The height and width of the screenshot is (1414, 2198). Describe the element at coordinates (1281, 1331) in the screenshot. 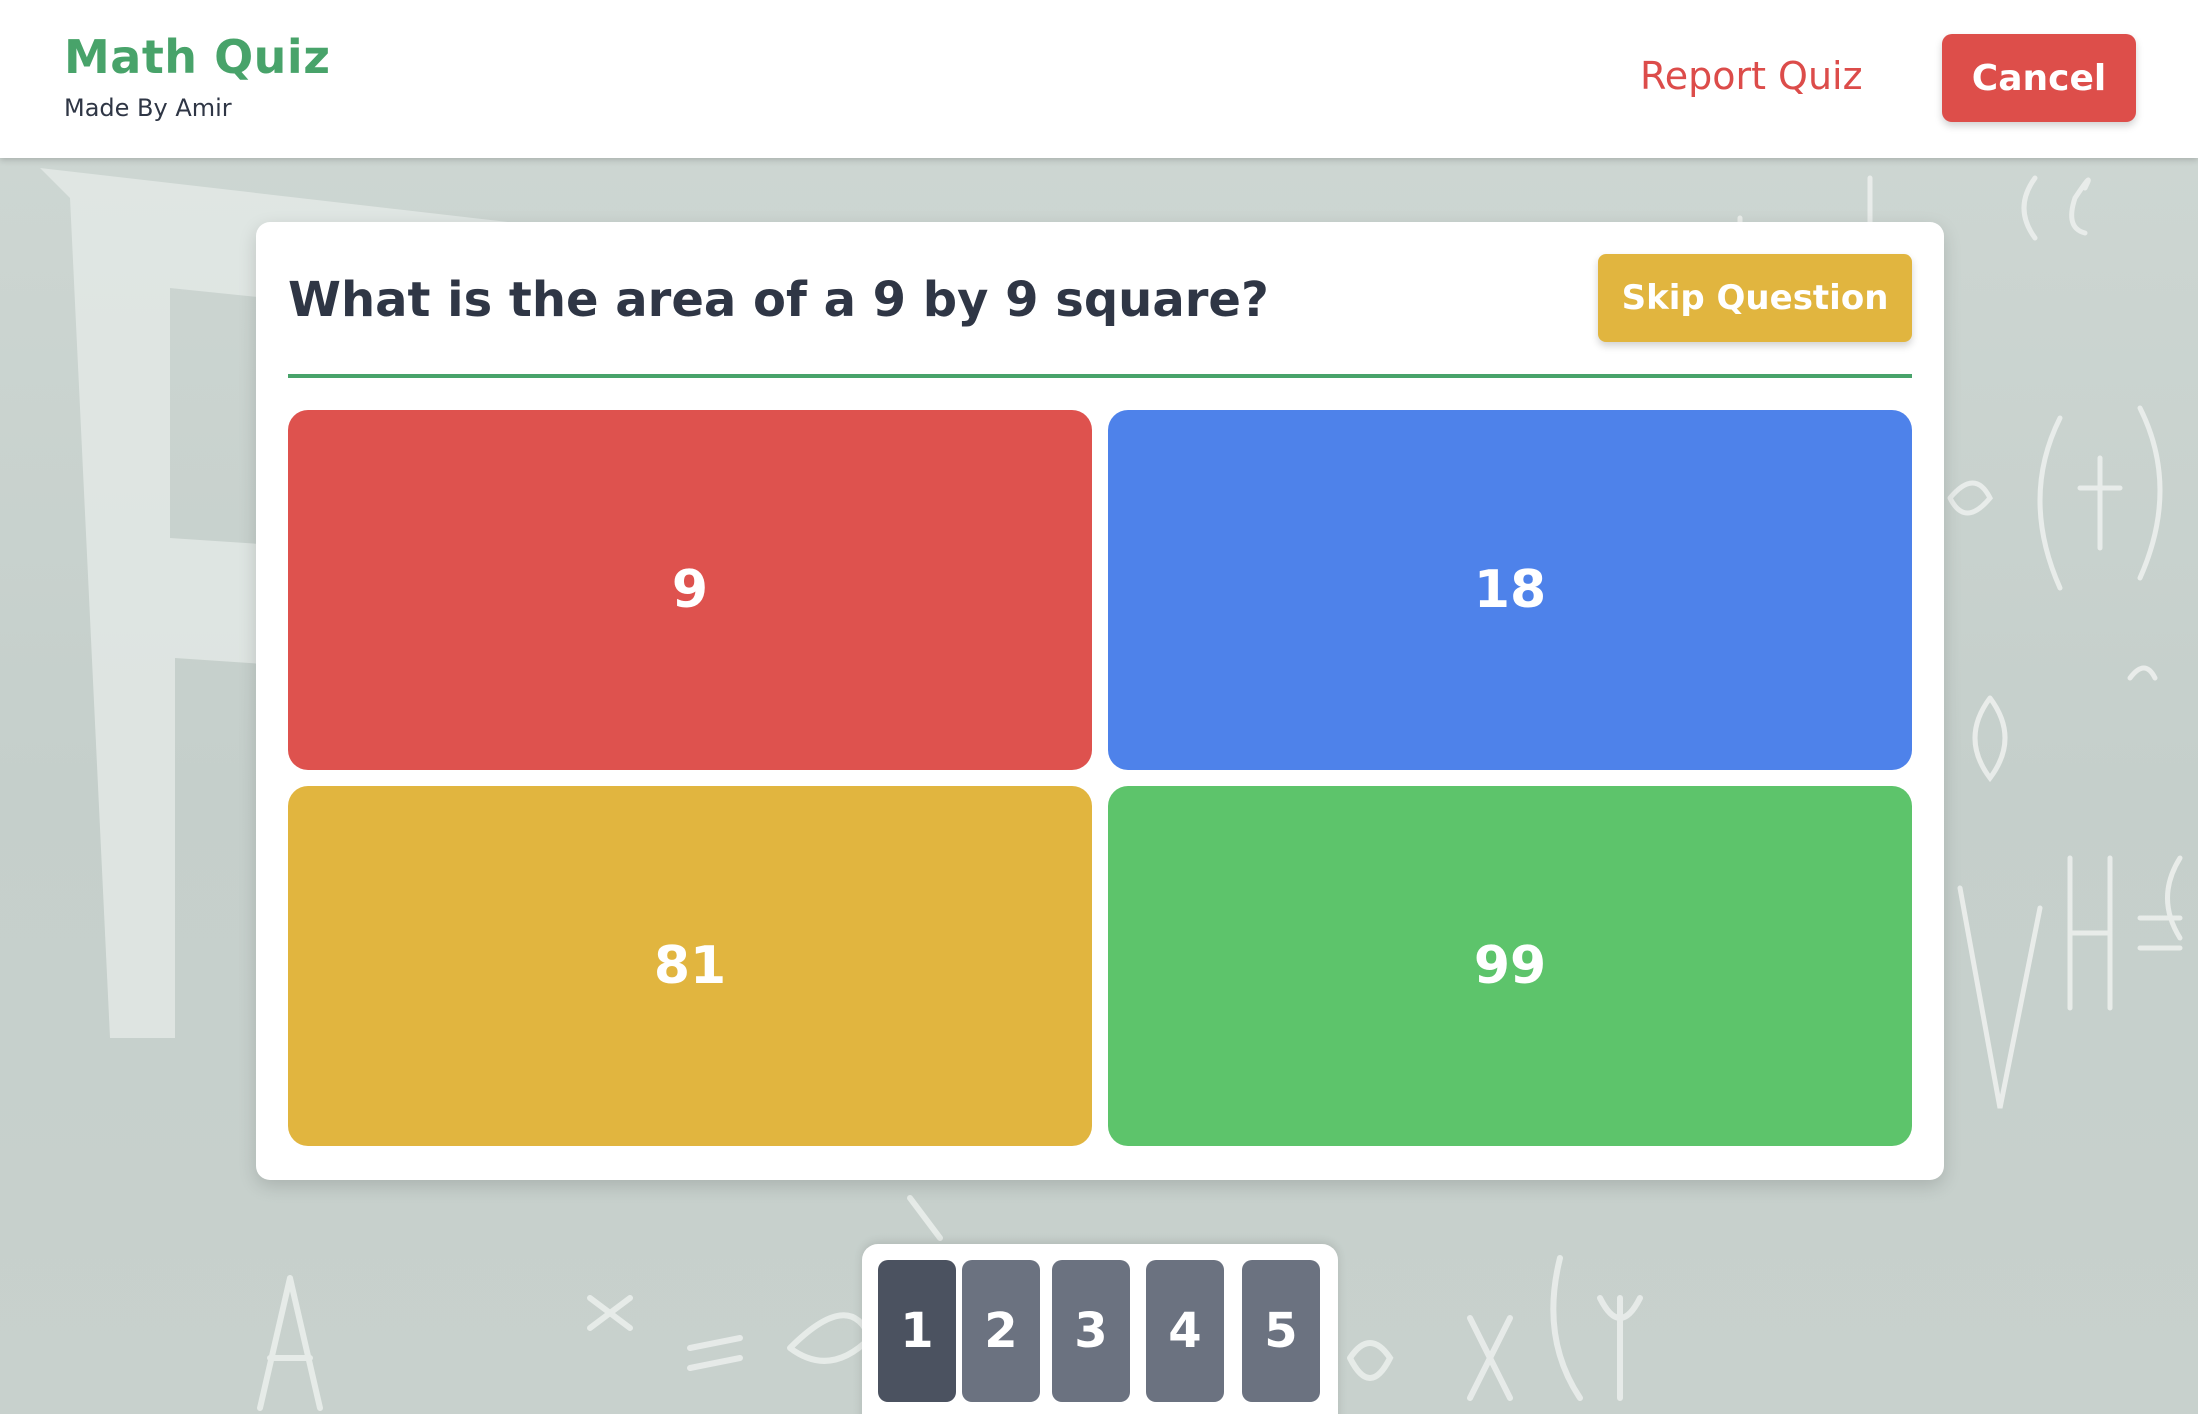

I see `page-button-5: 5` at that location.